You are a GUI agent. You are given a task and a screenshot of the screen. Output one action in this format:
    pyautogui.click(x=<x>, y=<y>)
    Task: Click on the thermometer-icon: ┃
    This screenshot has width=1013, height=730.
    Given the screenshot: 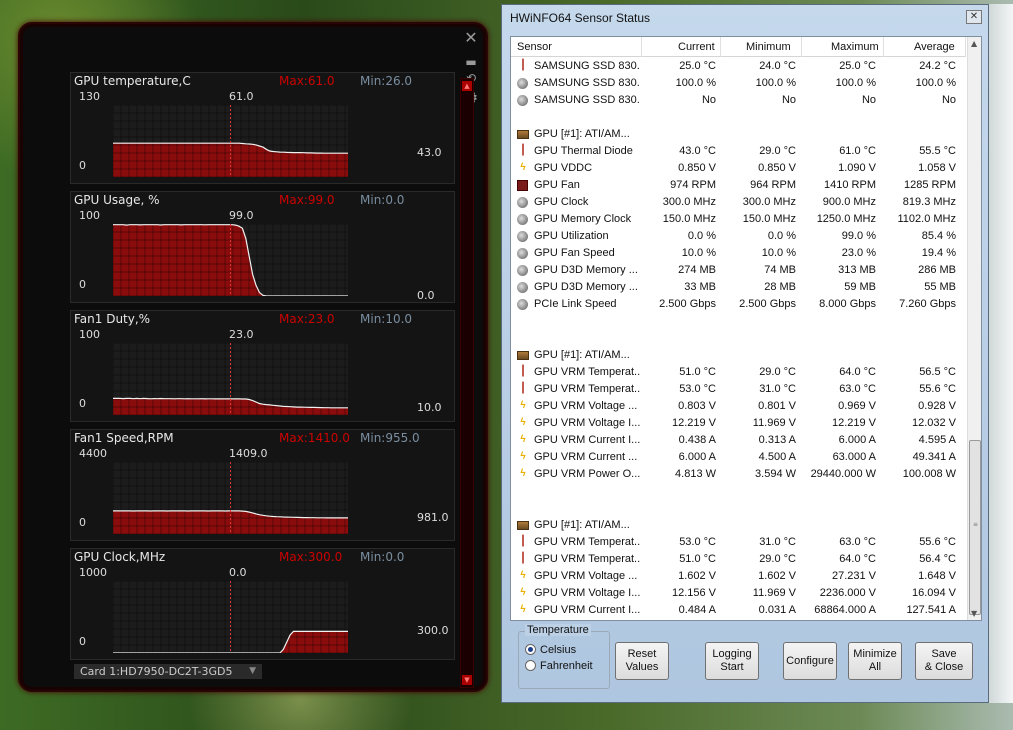 What is the action you would take?
    pyautogui.click(x=523, y=541)
    